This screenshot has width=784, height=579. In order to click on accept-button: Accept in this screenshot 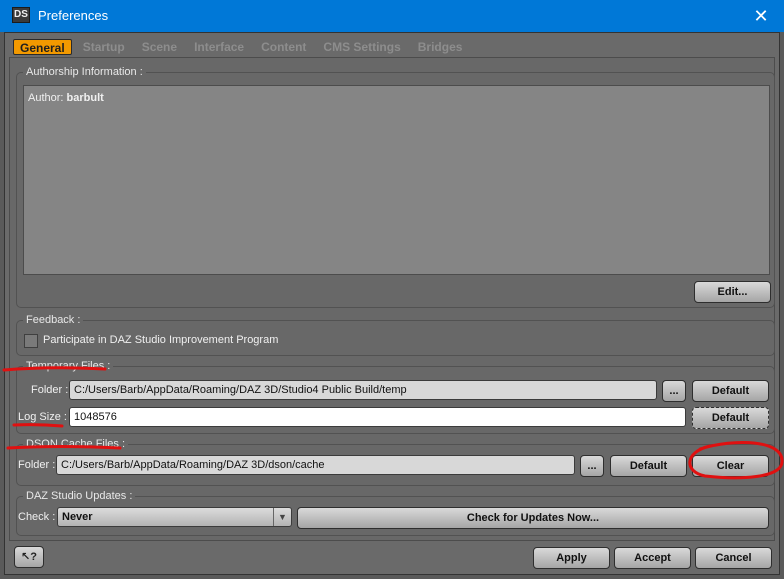, I will do `click(652, 558)`.